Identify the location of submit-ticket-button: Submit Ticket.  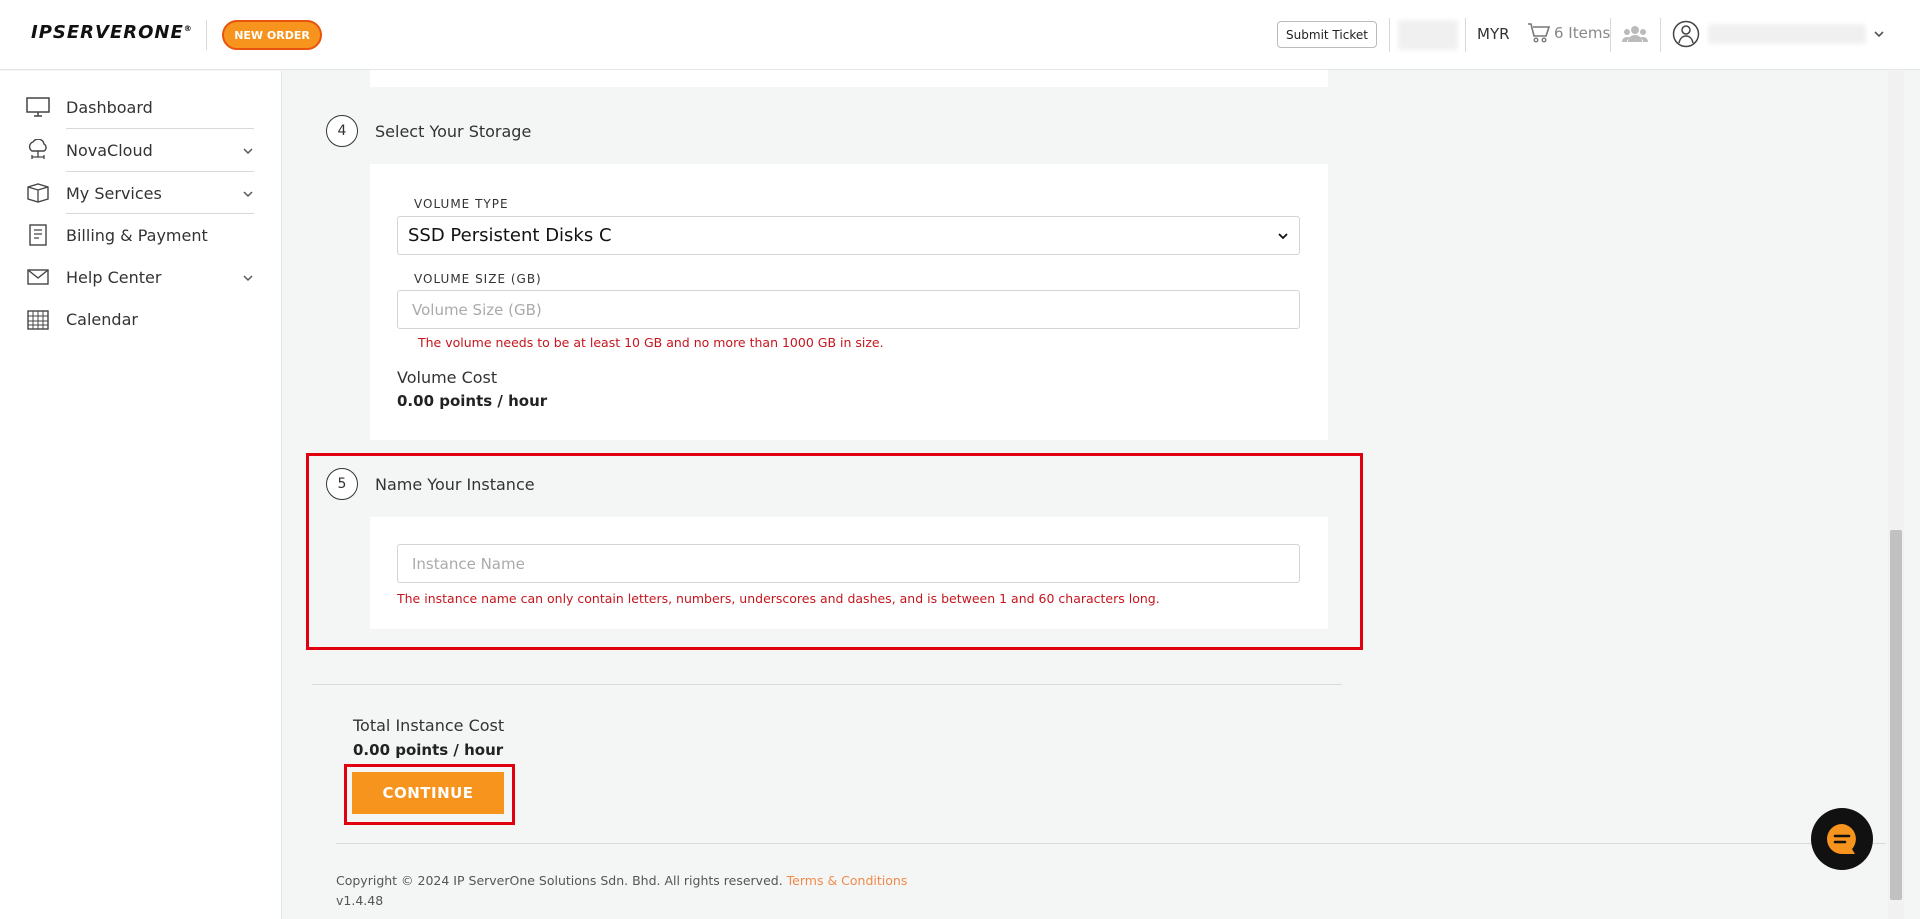
(1327, 34).